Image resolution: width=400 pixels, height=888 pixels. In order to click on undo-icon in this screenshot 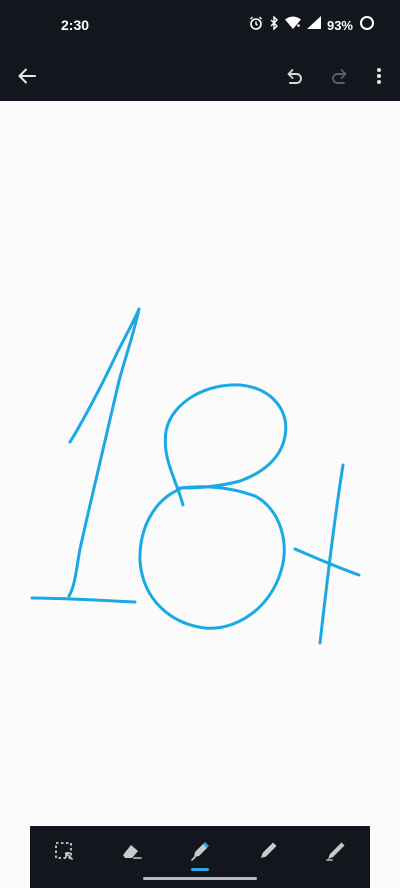, I will do `click(294, 76)`.